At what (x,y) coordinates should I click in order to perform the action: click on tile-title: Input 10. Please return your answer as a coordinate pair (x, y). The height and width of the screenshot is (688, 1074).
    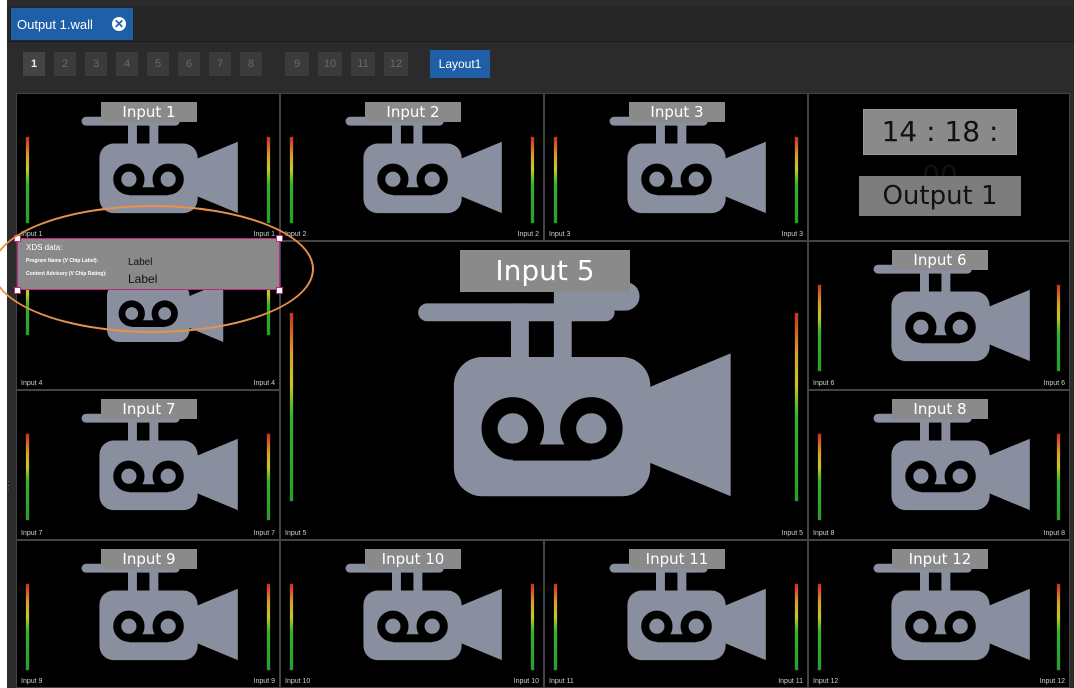
    Looking at the image, I should click on (413, 559).